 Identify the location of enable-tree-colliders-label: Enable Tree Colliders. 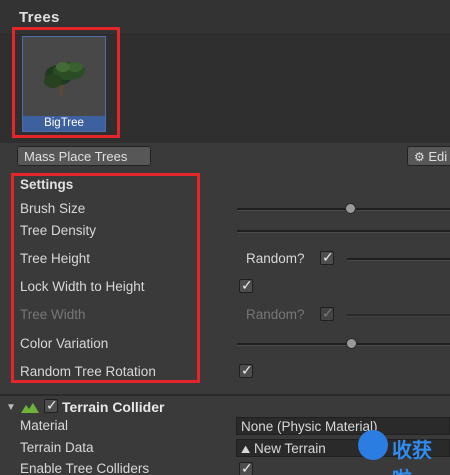
(85, 468).